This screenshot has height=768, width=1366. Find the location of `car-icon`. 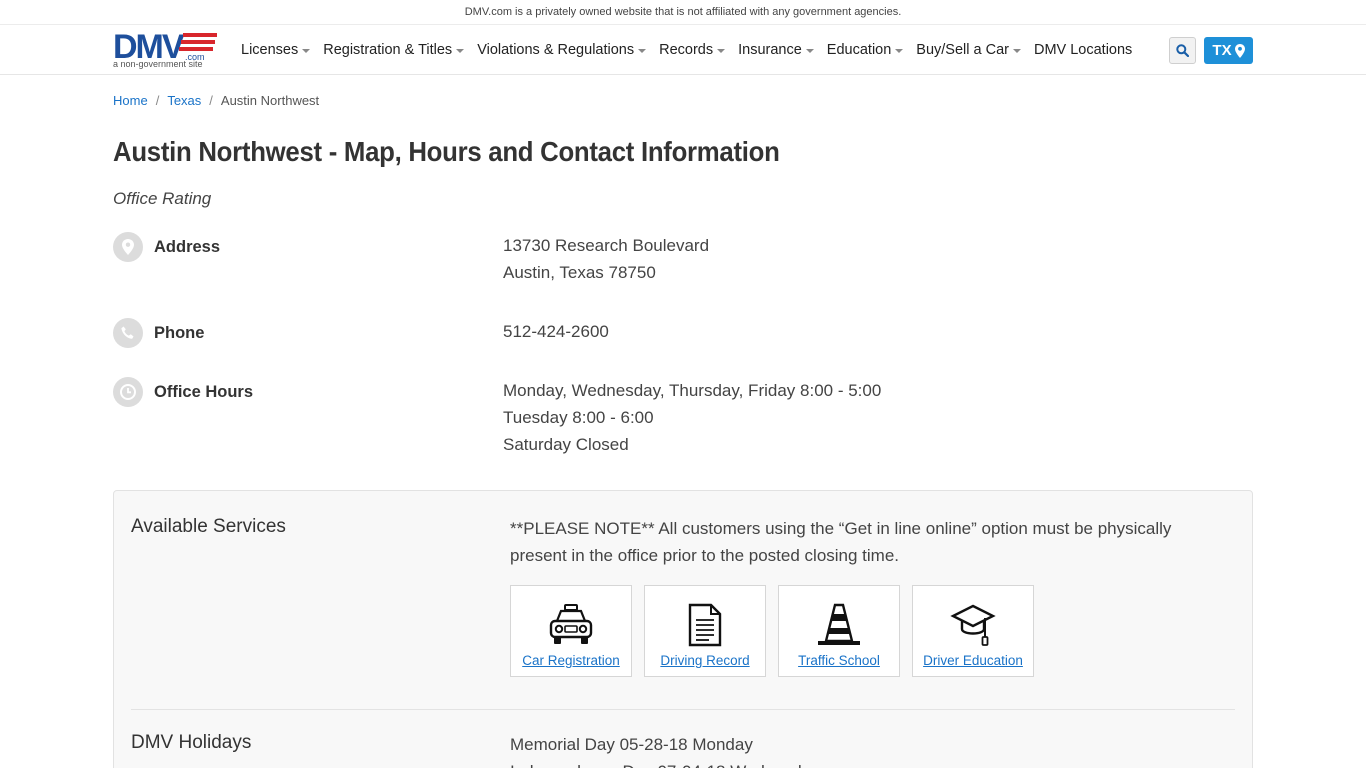

car-icon is located at coordinates (571, 624).